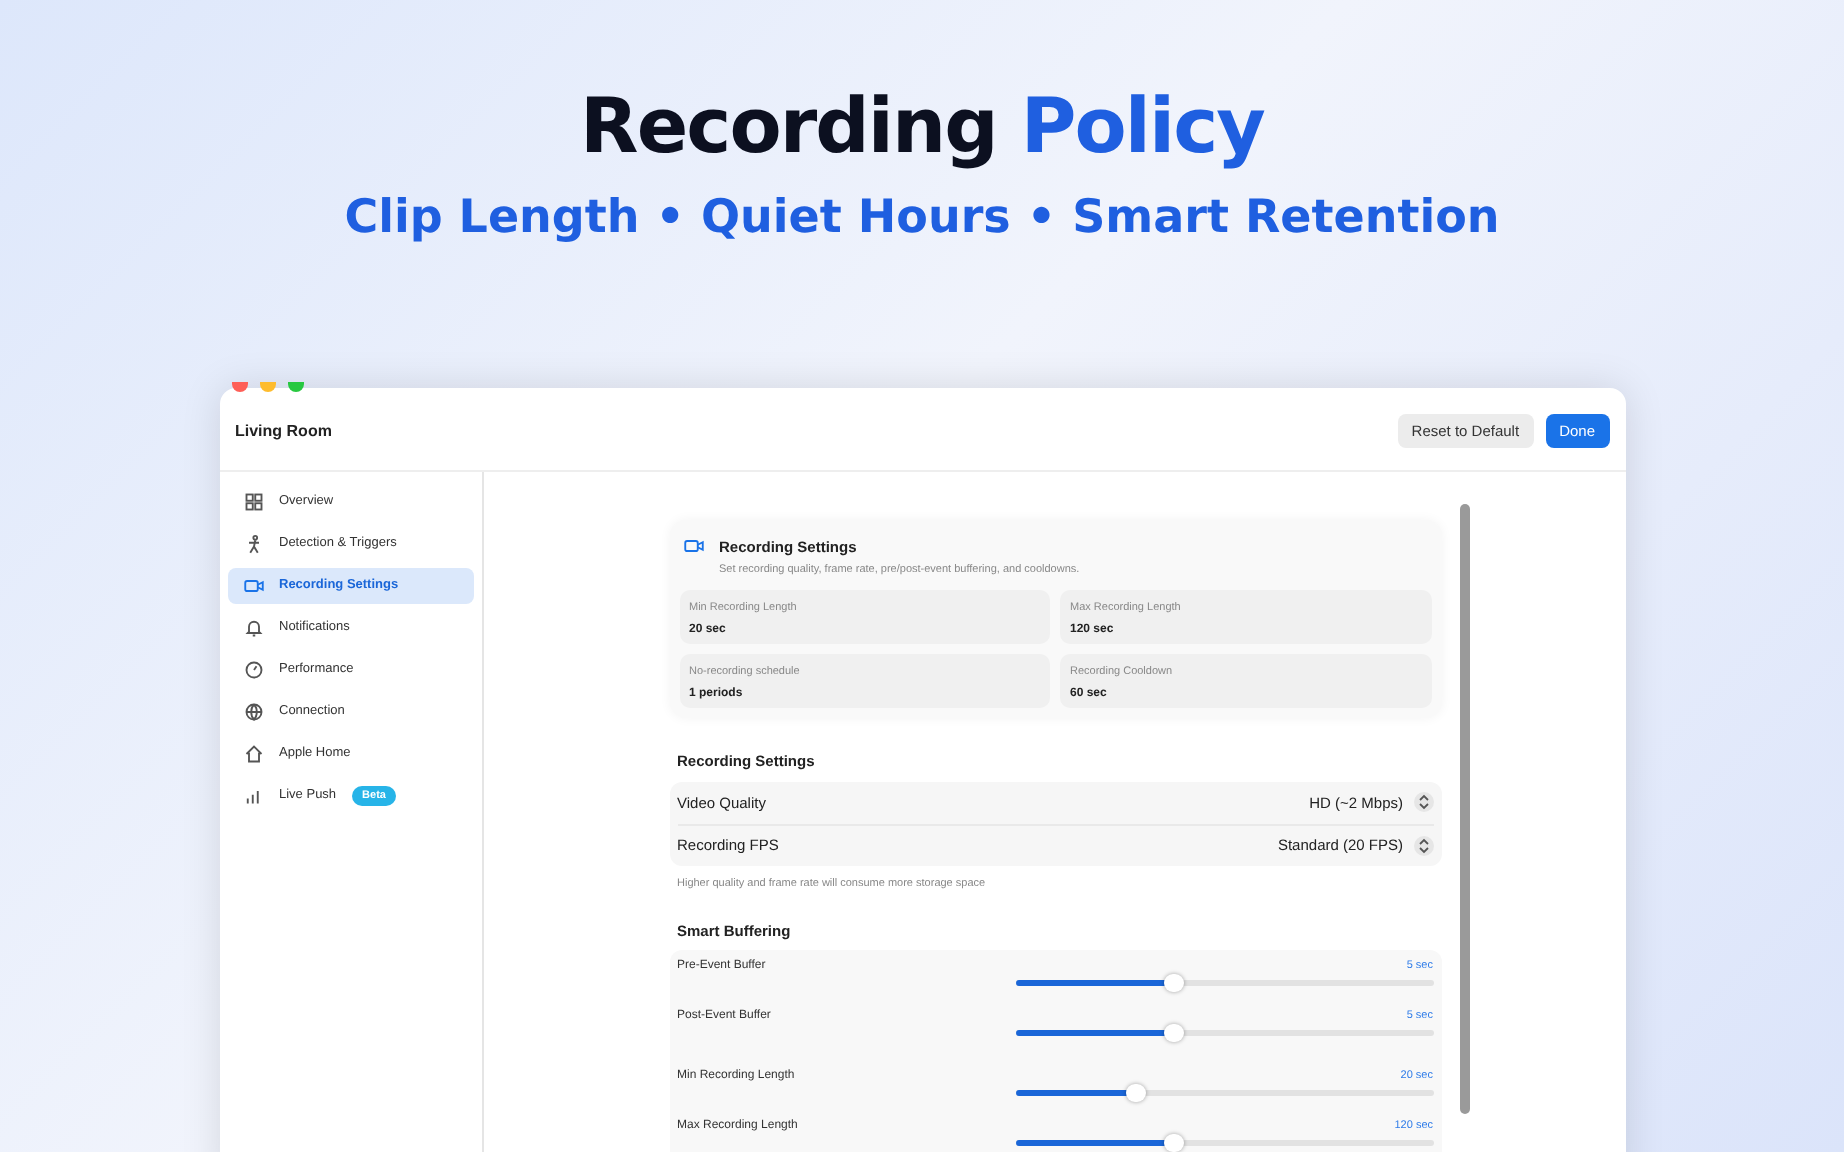 The image size is (1844, 1152). I want to click on zoom-window-icon, so click(295, 387).